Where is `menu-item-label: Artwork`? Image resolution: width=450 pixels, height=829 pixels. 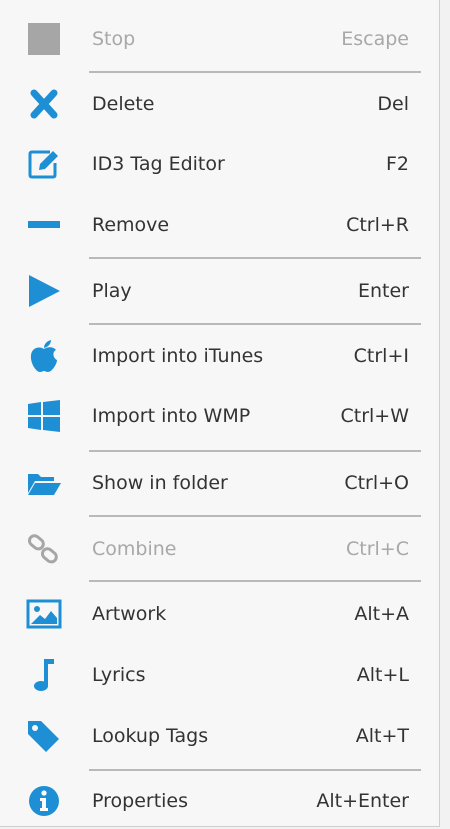
menu-item-label: Artwork is located at coordinates (129, 614).